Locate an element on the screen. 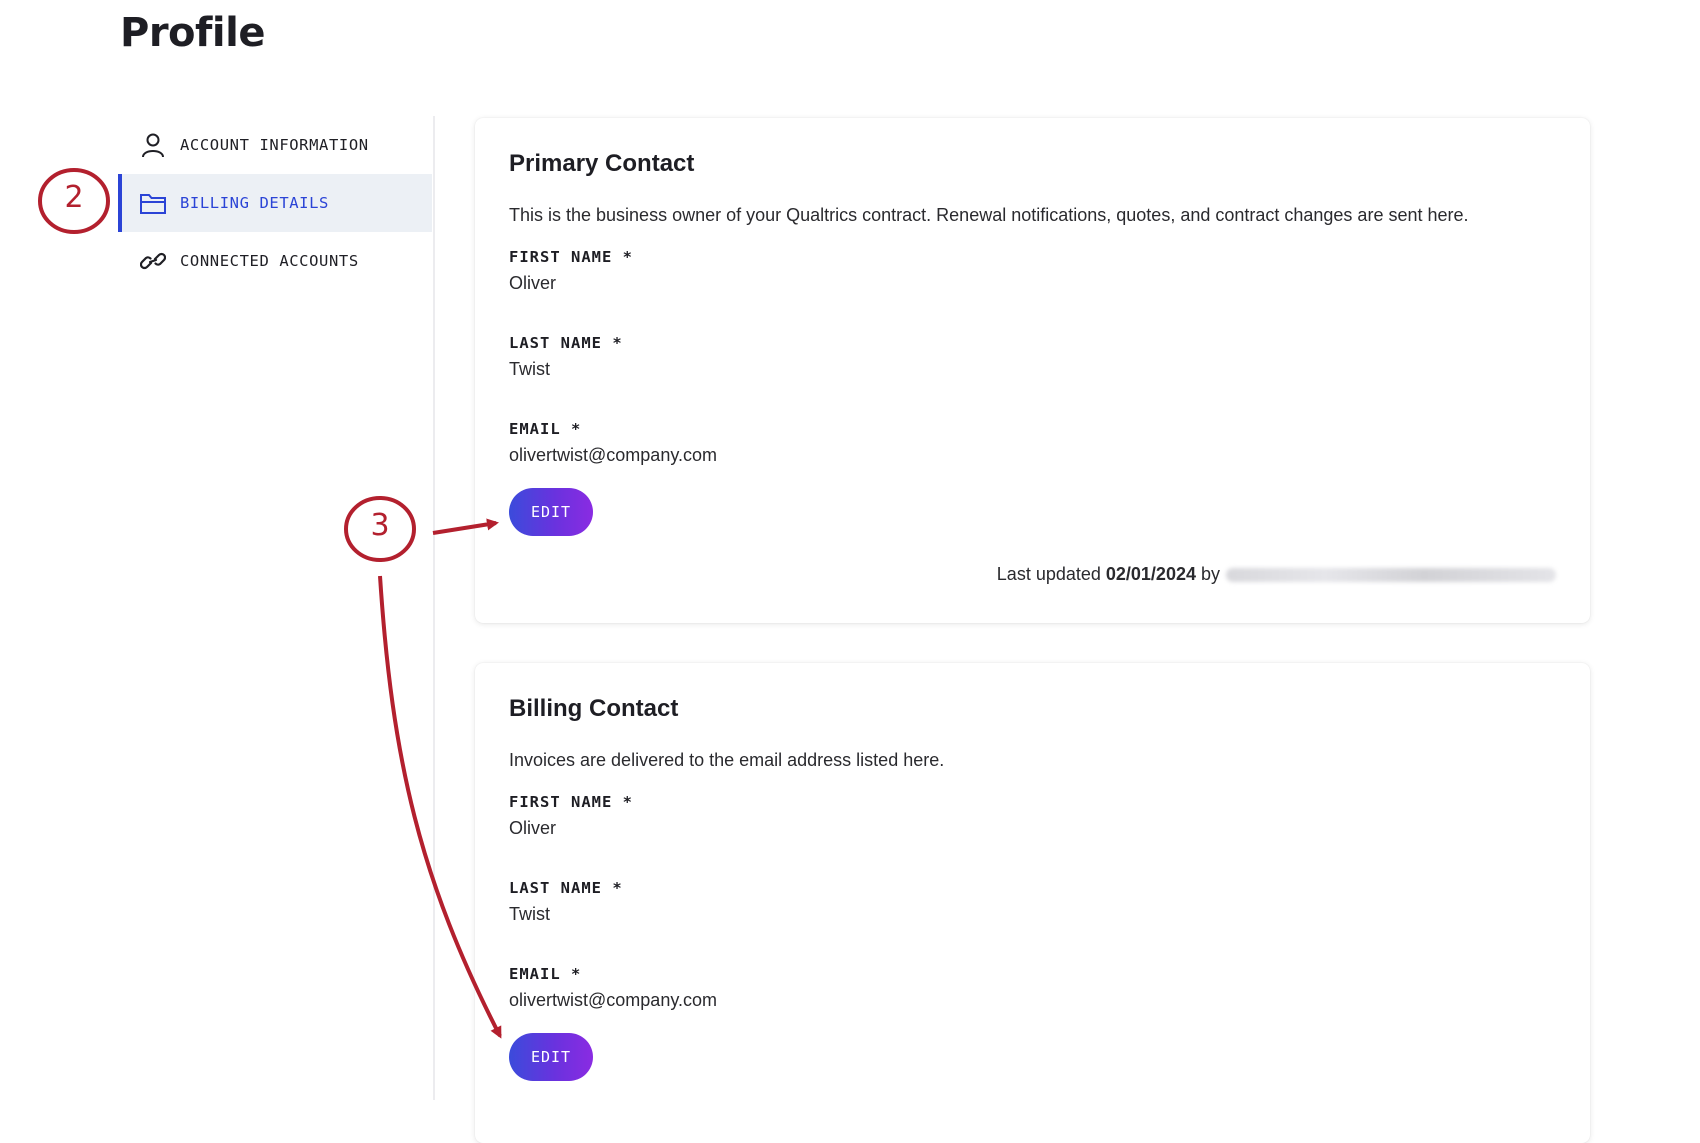 The height and width of the screenshot is (1143, 1700). primary-edit-button: EDIT is located at coordinates (551, 512).